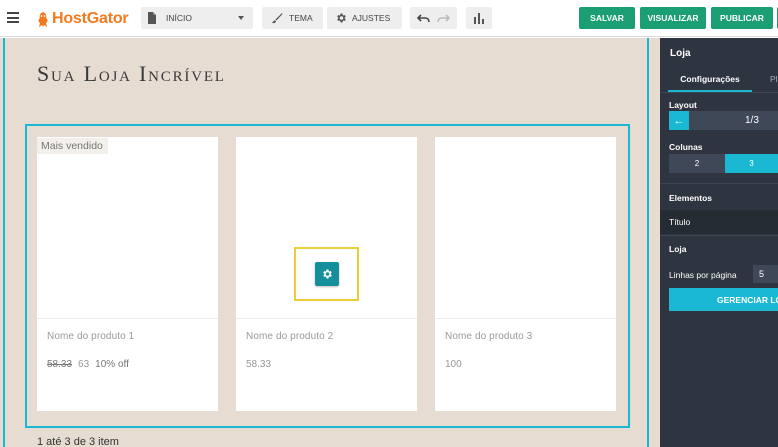 Image resolution: width=778 pixels, height=447 pixels. What do you see at coordinates (525, 364) in the screenshot?
I see `product-card-3: Nome do produto 3 100` at bounding box center [525, 364].